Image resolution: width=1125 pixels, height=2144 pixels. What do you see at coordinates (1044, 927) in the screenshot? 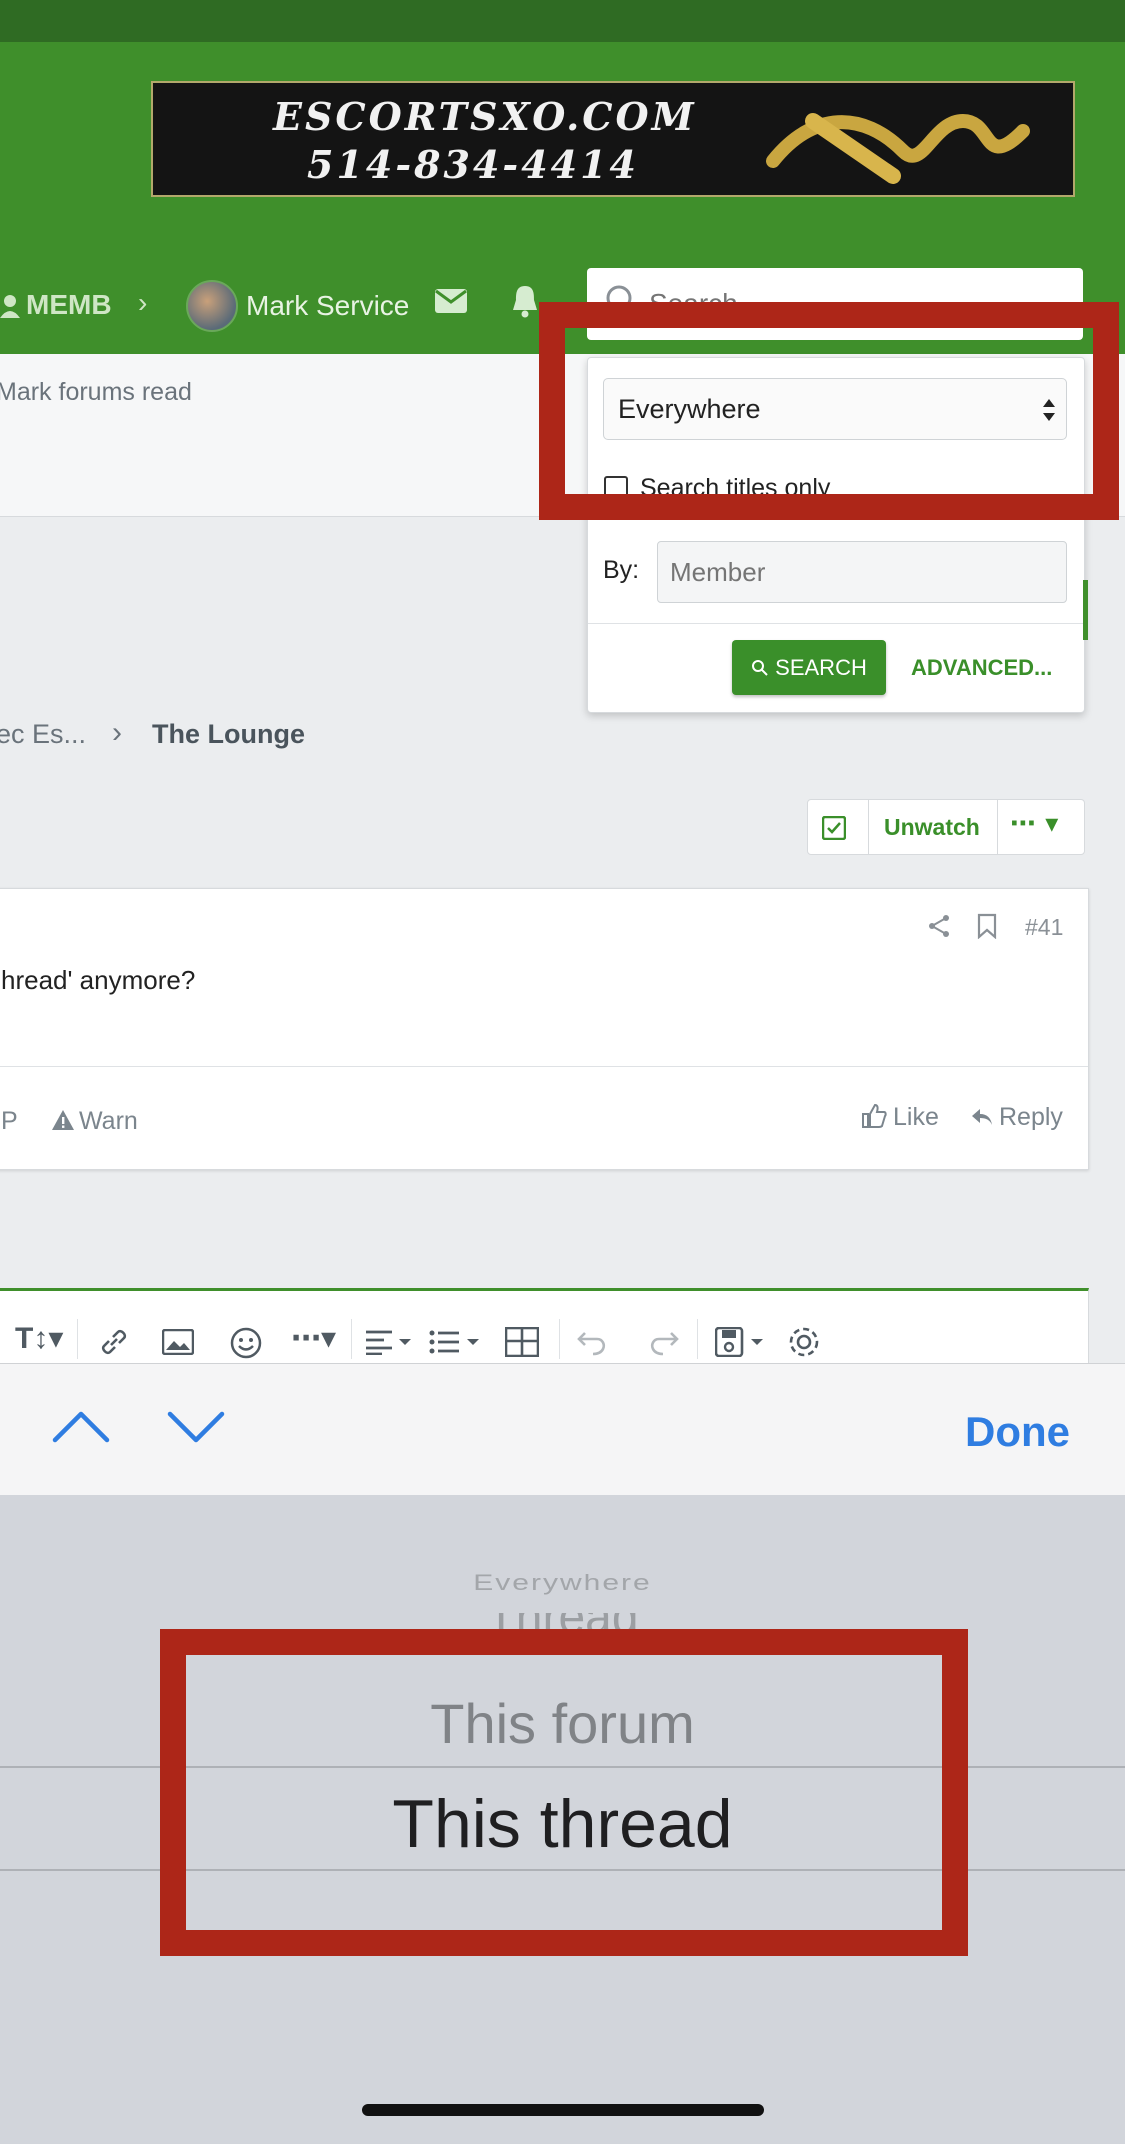
I see `post-number: #41` at bounding box center [1044, 927].